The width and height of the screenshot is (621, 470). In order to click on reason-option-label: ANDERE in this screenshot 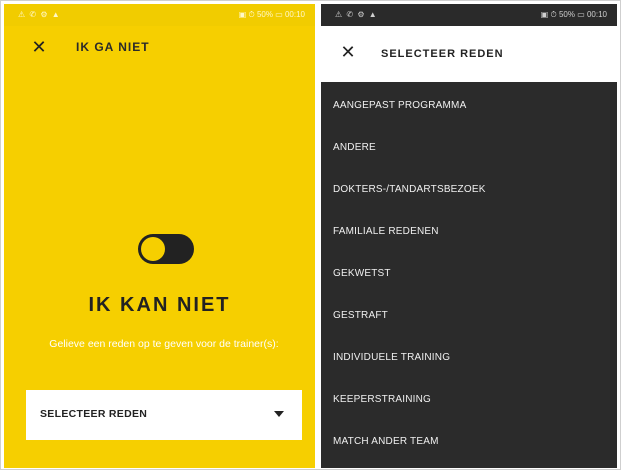, I will do `click(354, 147)`.